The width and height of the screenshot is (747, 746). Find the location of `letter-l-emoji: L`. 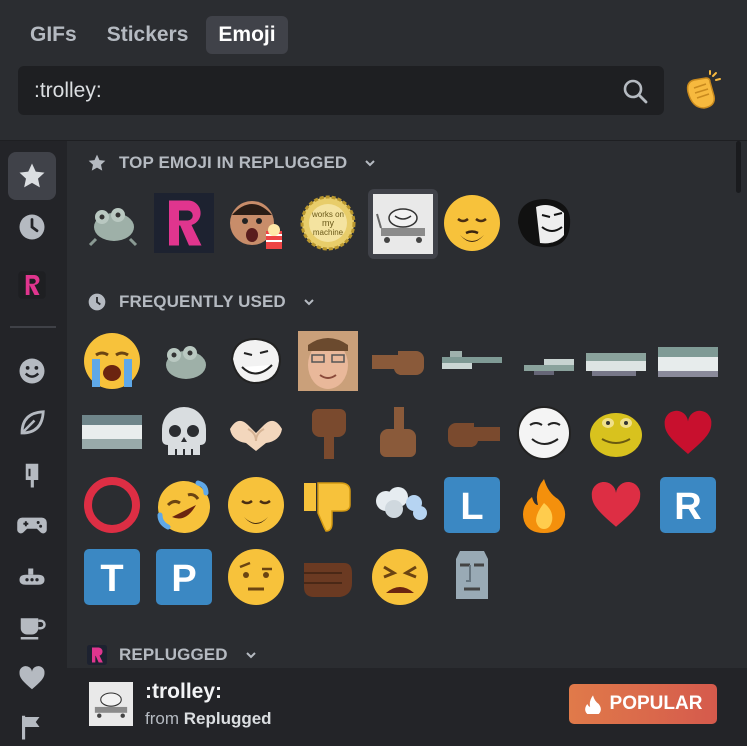

letter-l-emoji: L is located at coordinates (472, 505).